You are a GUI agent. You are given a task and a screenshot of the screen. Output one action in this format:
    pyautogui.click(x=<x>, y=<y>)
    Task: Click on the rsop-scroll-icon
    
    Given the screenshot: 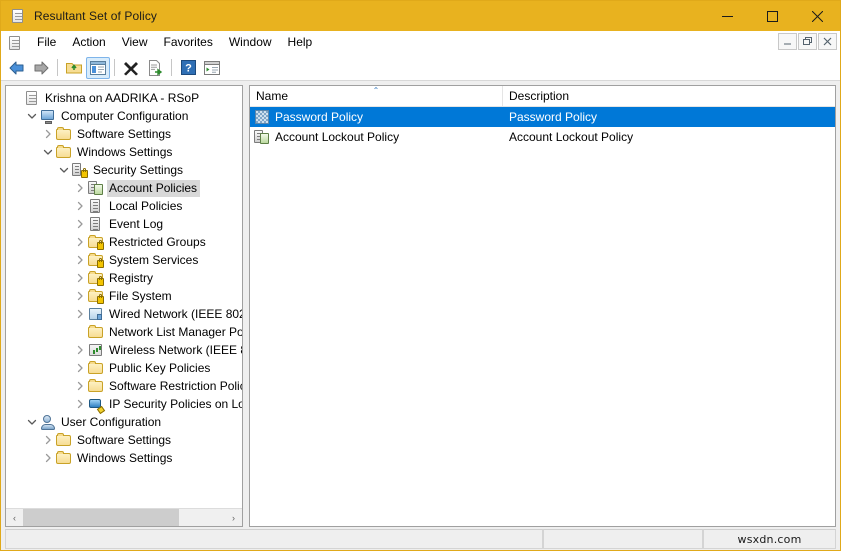 What is the action you would take?
    pyautogui.click(x=32, y=98)
    